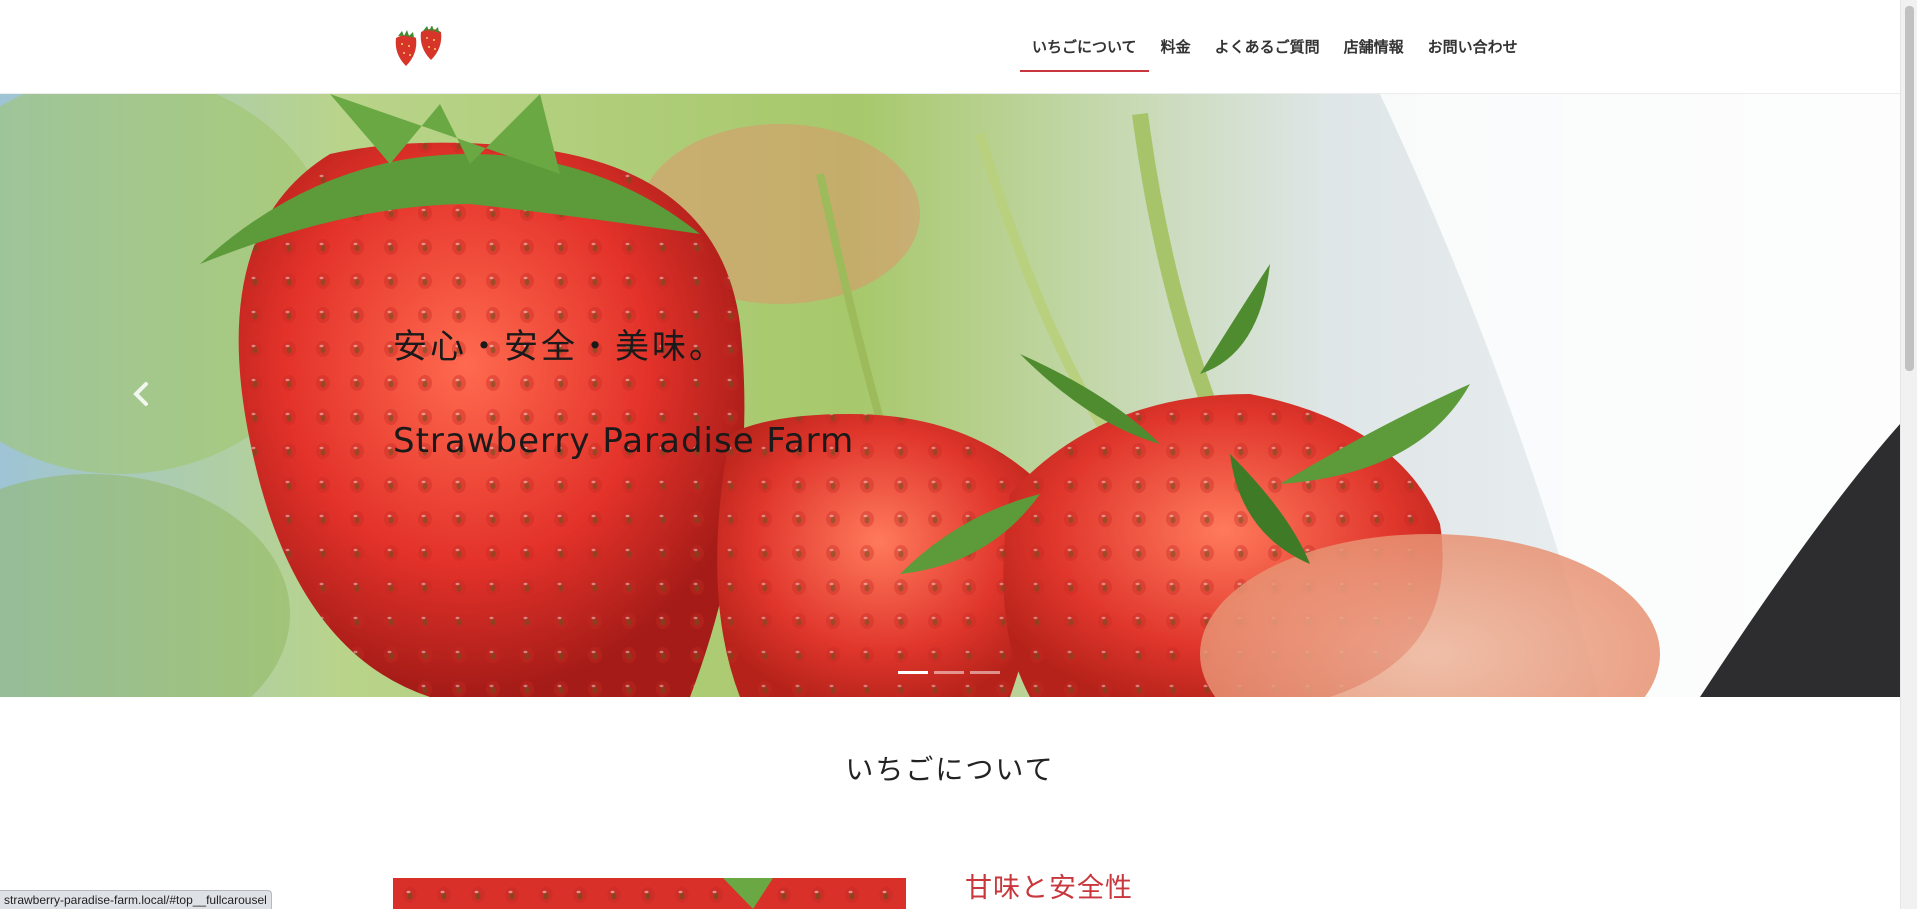 This screenshot has height=909, width=1917. What do you see at coordinates (559, 347) in the screenshot?
I see `hero-tagline: 安心・安全・美味。` at bounding box center [559, 347].